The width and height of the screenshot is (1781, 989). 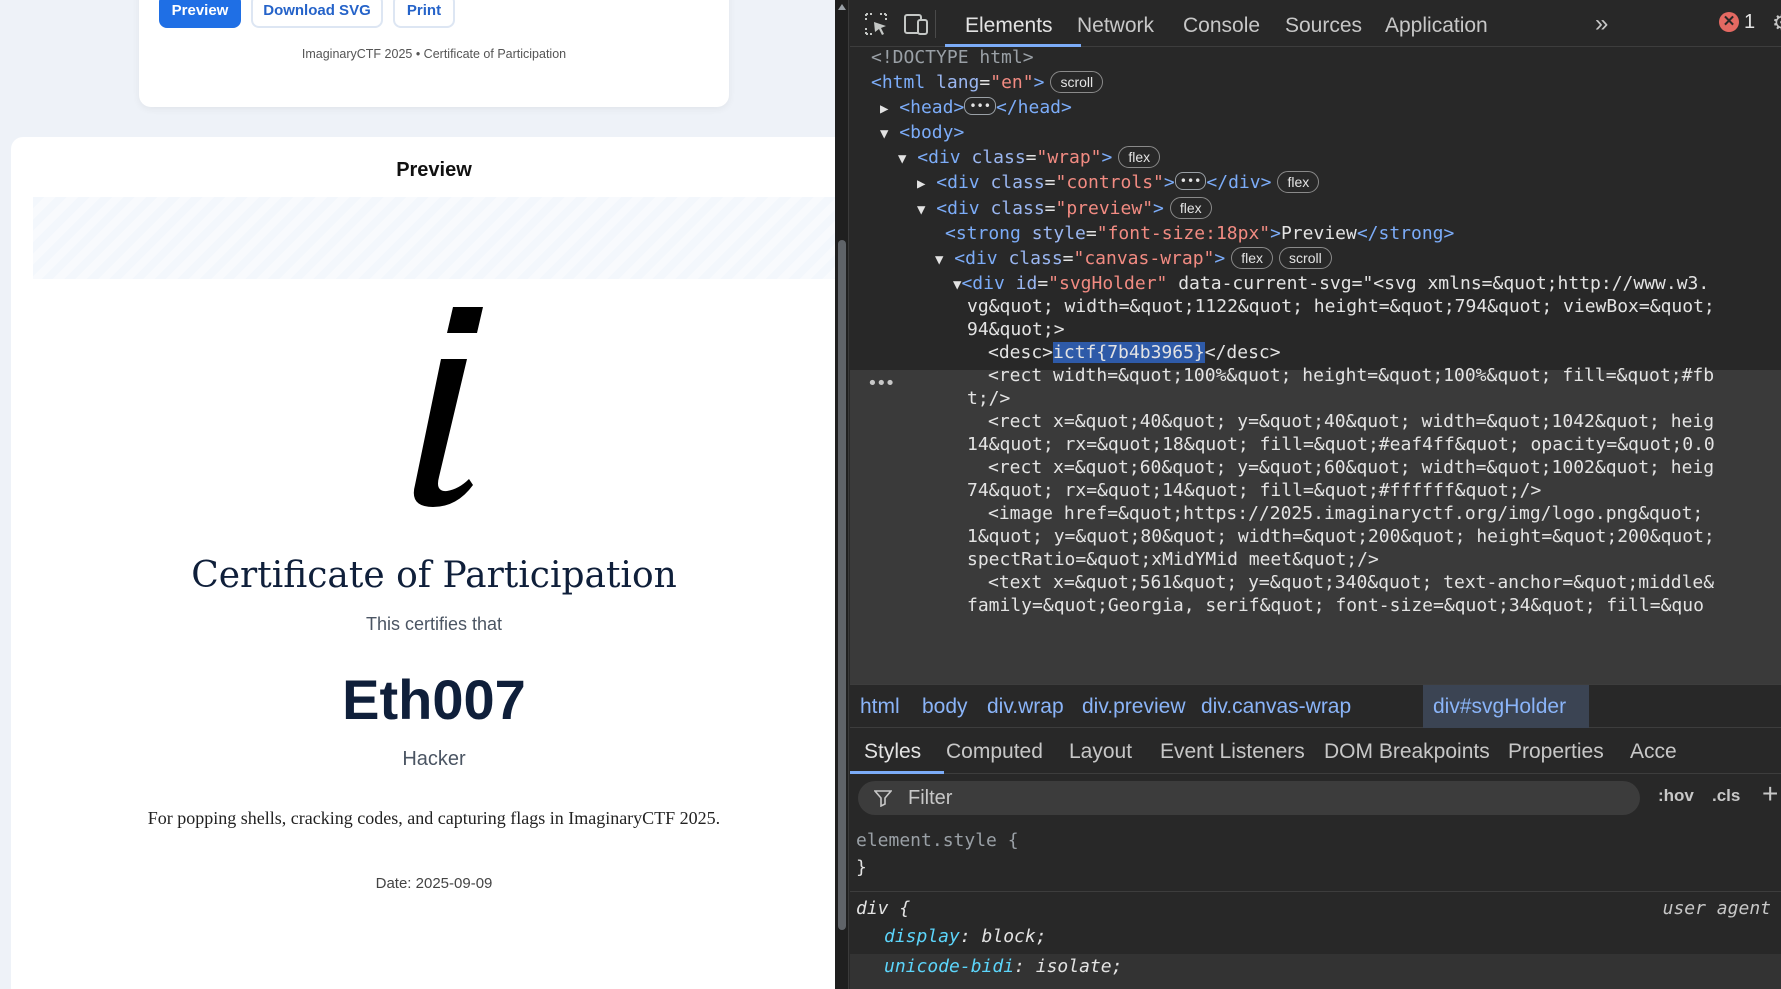 What do you see at coordinates (1770, 794) in the screenshot?
I see `new-style-rule-button: +` at bounding box center [1770, 794].